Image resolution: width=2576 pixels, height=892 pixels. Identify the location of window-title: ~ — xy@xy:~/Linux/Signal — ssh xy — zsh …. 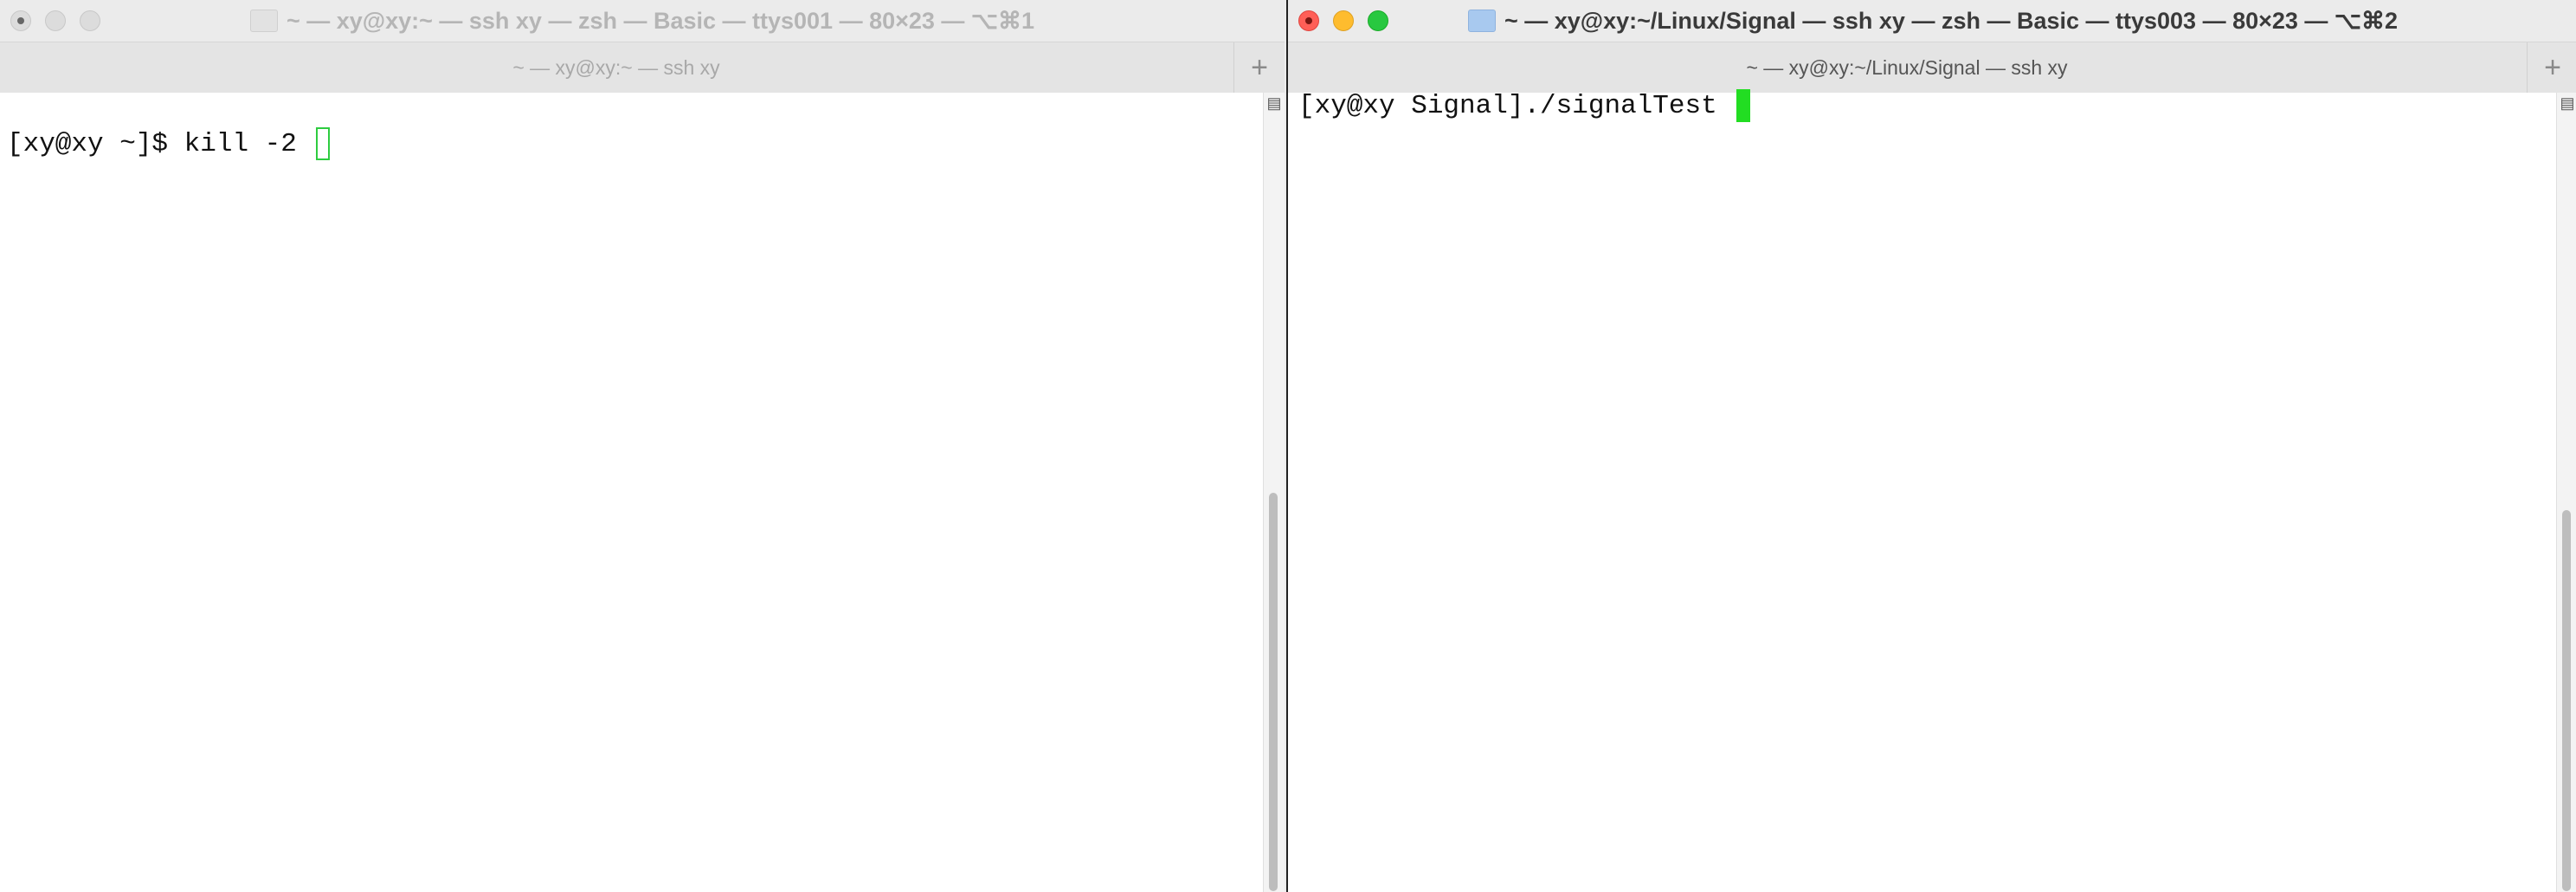
(1951, 20).